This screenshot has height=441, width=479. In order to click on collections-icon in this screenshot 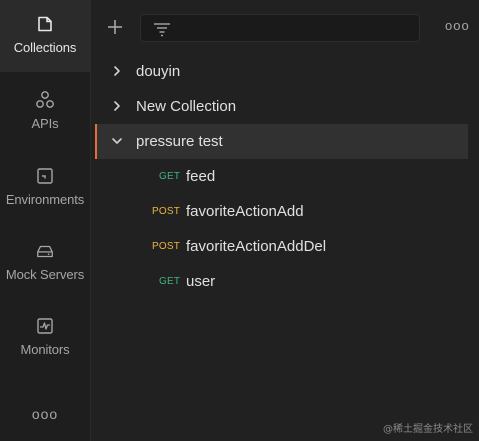, I will do `click(45, 24)`.